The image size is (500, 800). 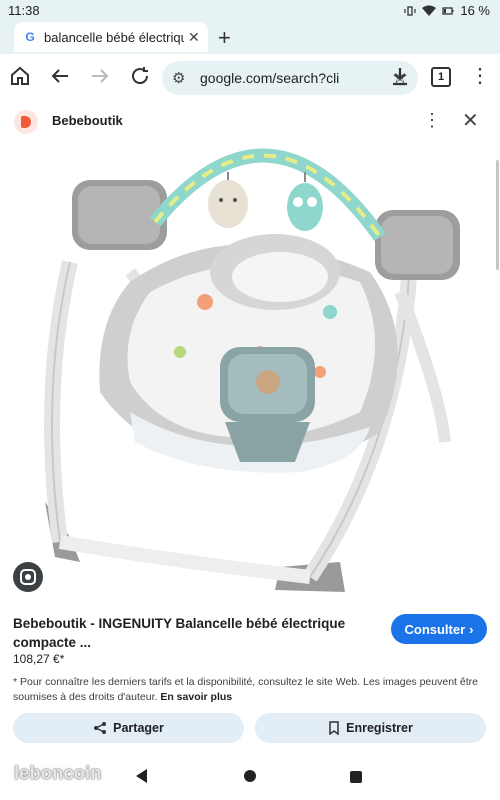 I want to click on bebeboutik-logo, so click(x=26, y=122).